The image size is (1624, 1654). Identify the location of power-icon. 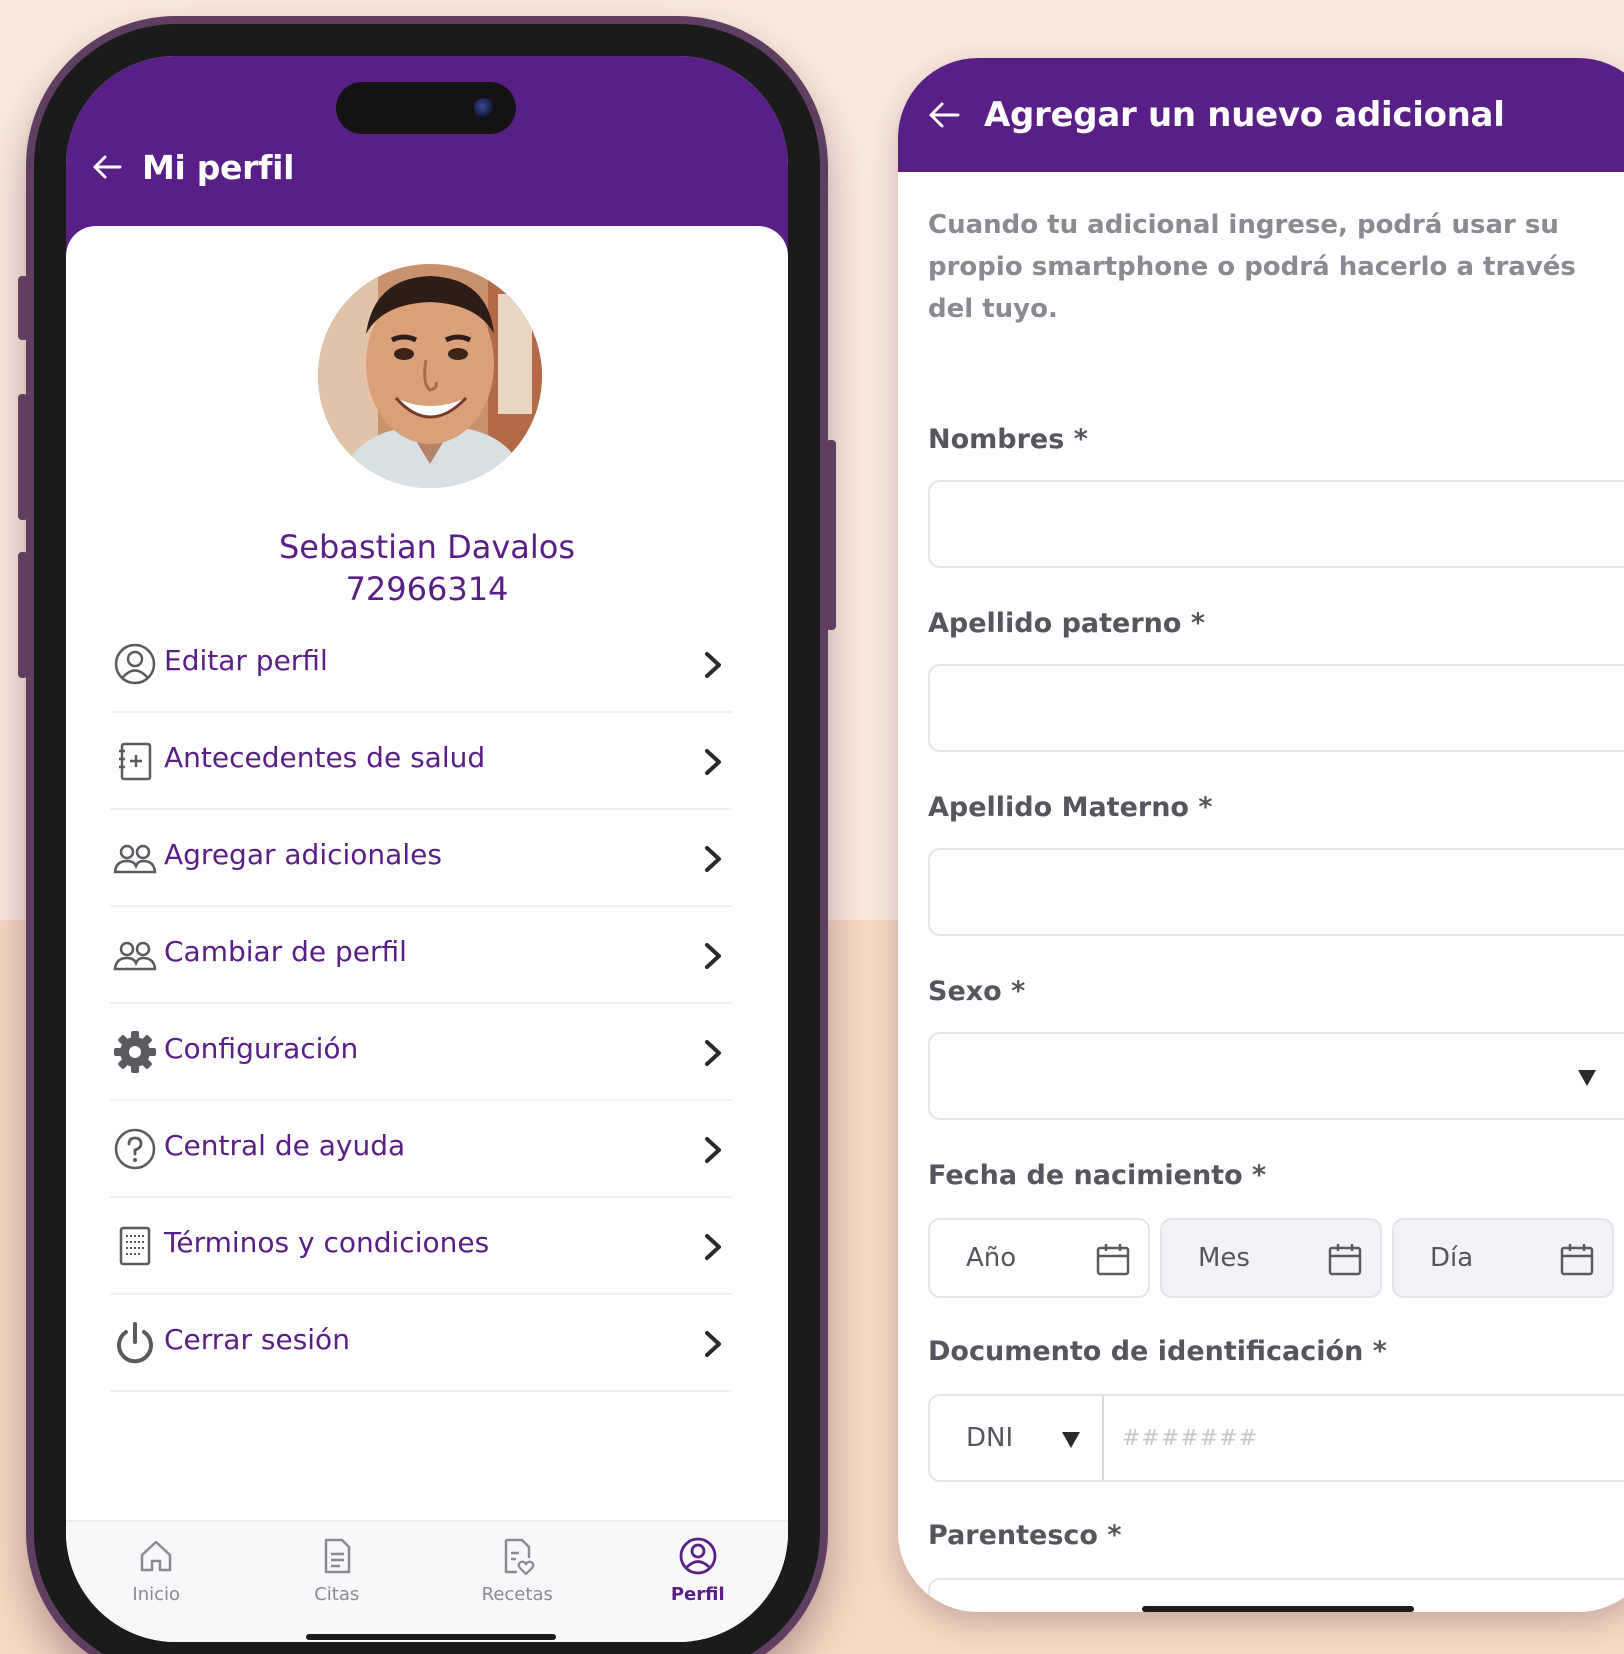
(135, 1342).